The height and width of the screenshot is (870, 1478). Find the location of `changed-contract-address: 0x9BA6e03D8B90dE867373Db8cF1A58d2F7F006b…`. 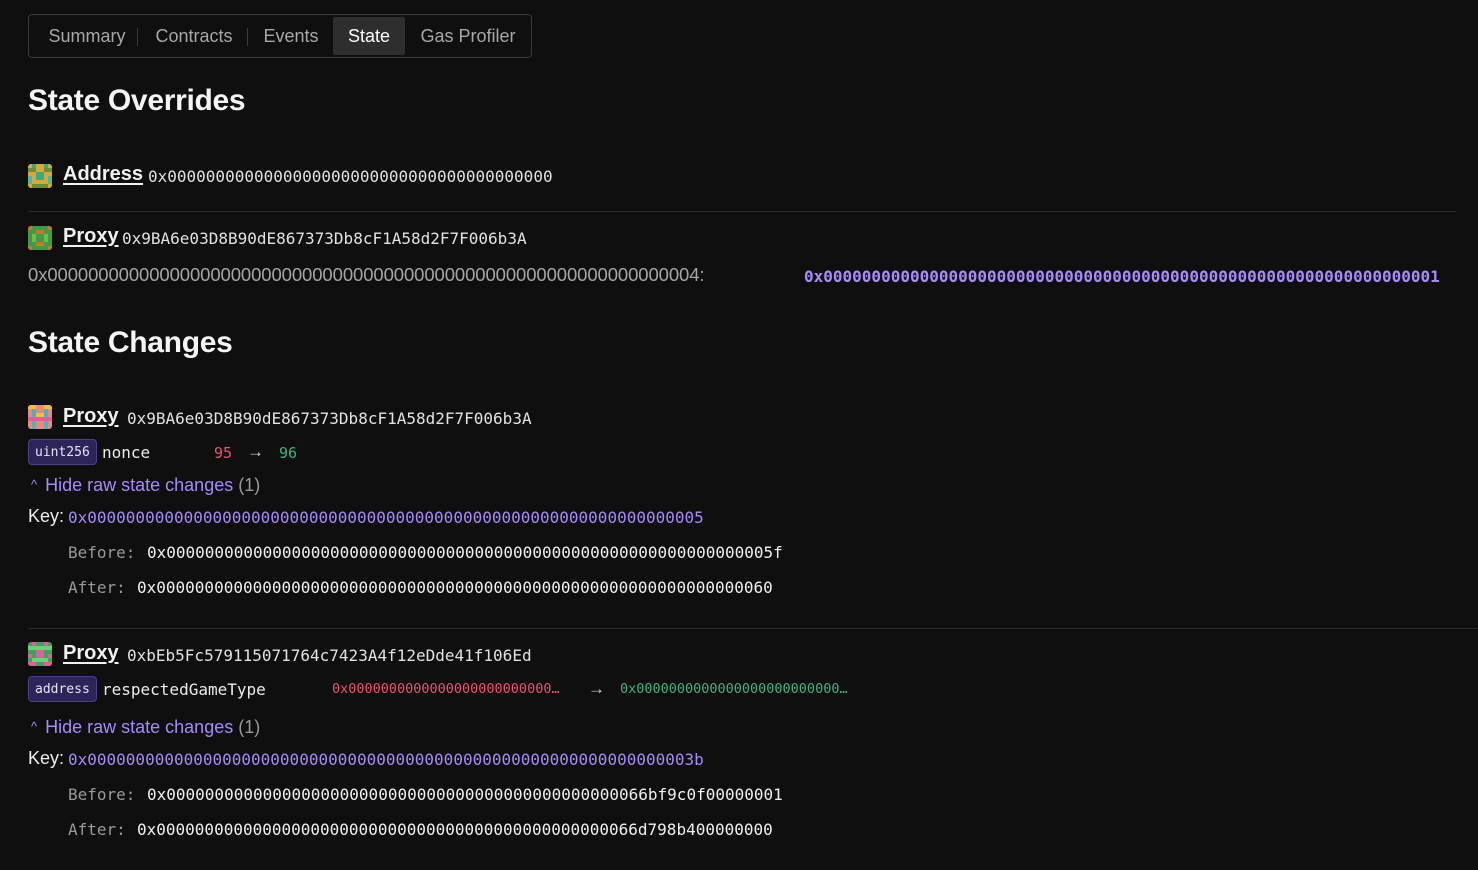

changed-contract-address: 0x9BA6e03D8B90dE867373Db8cF1A58d2F7F006b… is located at coordinates (329, 418).